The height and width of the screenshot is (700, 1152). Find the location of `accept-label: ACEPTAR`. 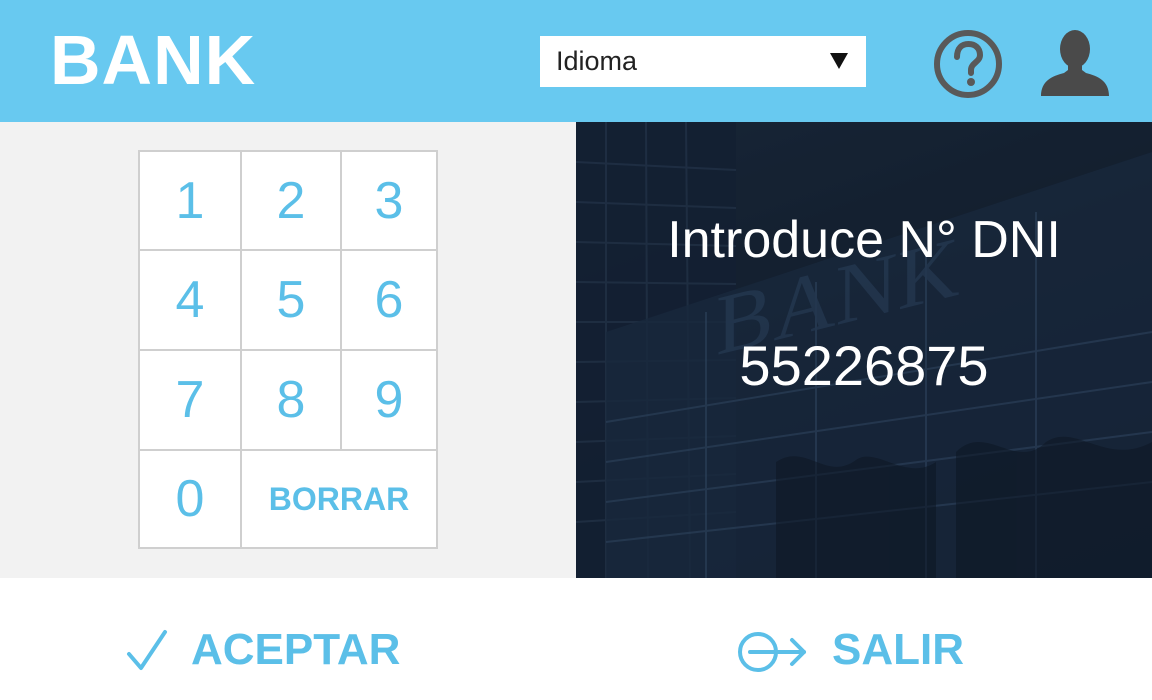

accept-label: ACEPTAR is located at coordinates (296, 649).